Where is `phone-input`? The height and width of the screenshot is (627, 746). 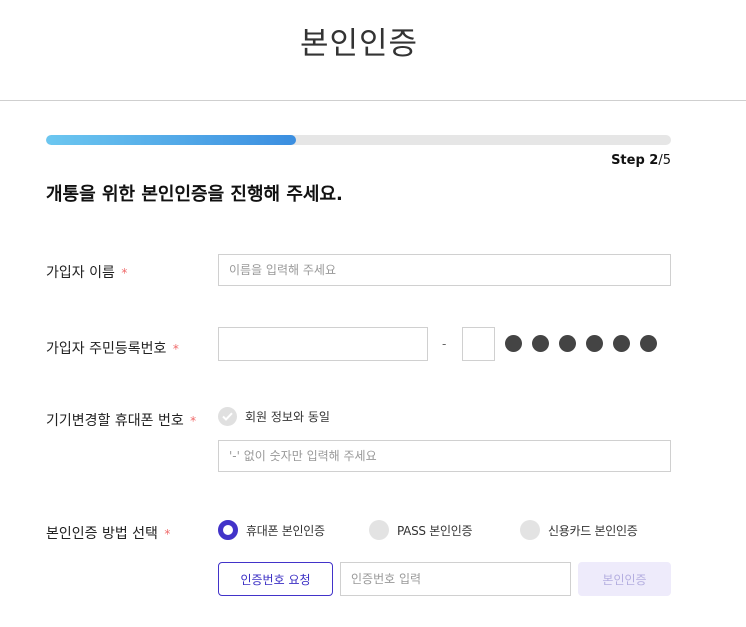
phone-input is located at coordinates (444, 456).